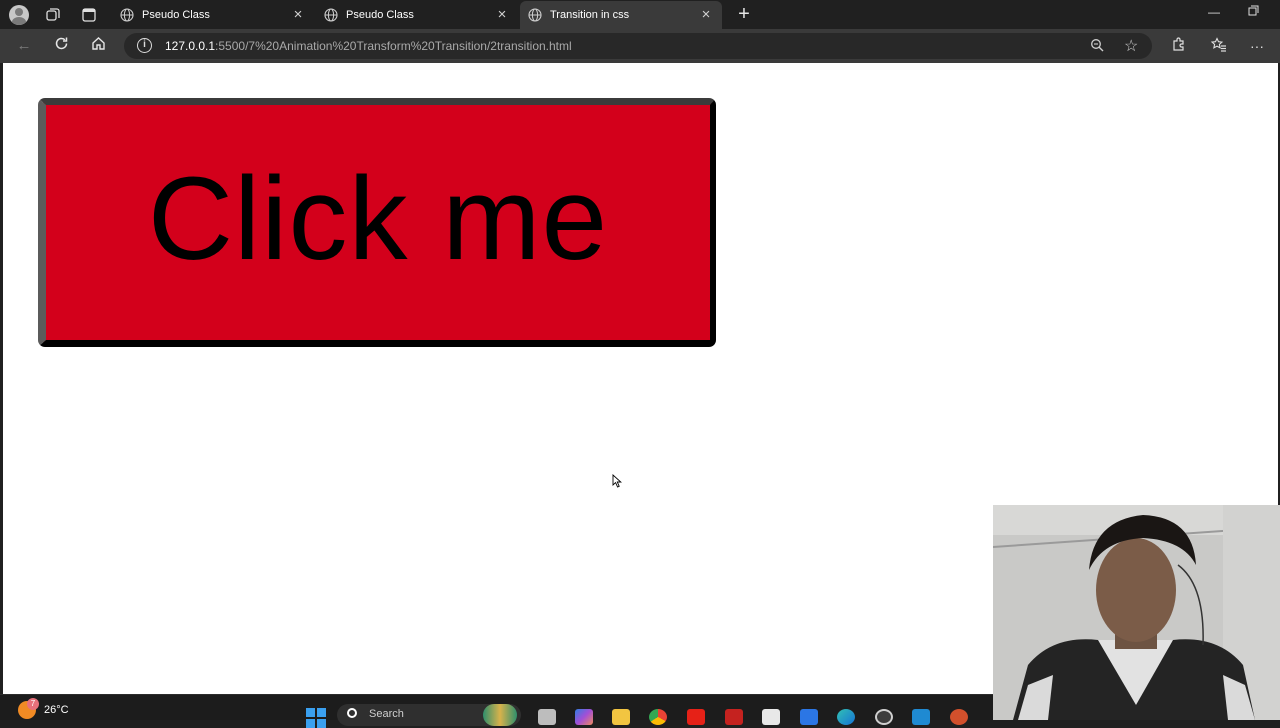 This screenshot has width=1280, height=728. I want to click on chrome-icon, so click(658, 717).